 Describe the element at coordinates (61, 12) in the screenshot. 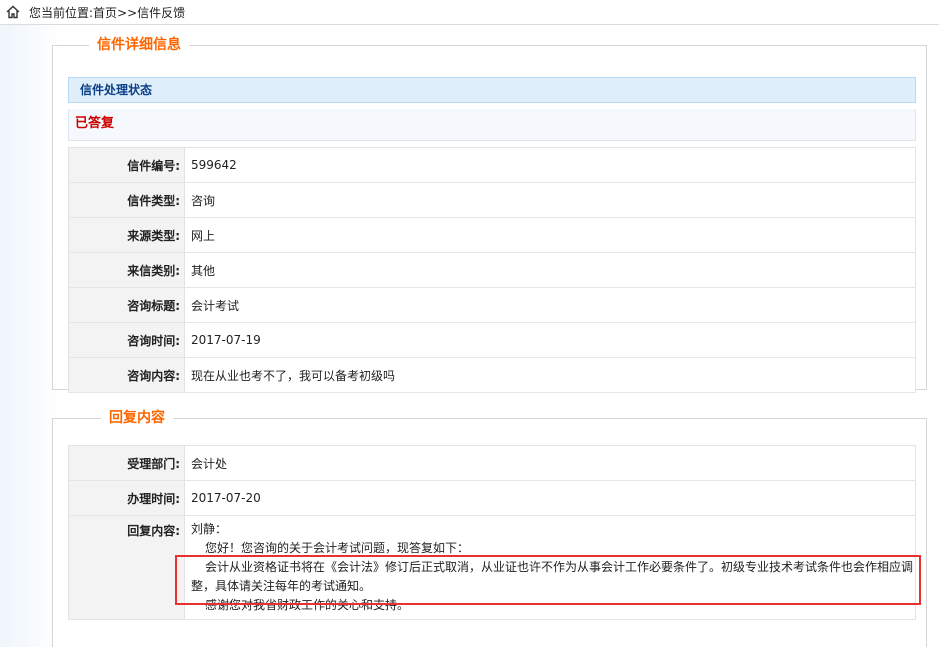

I see `breadcrumb-prefix: 您当前位置:` at that location.